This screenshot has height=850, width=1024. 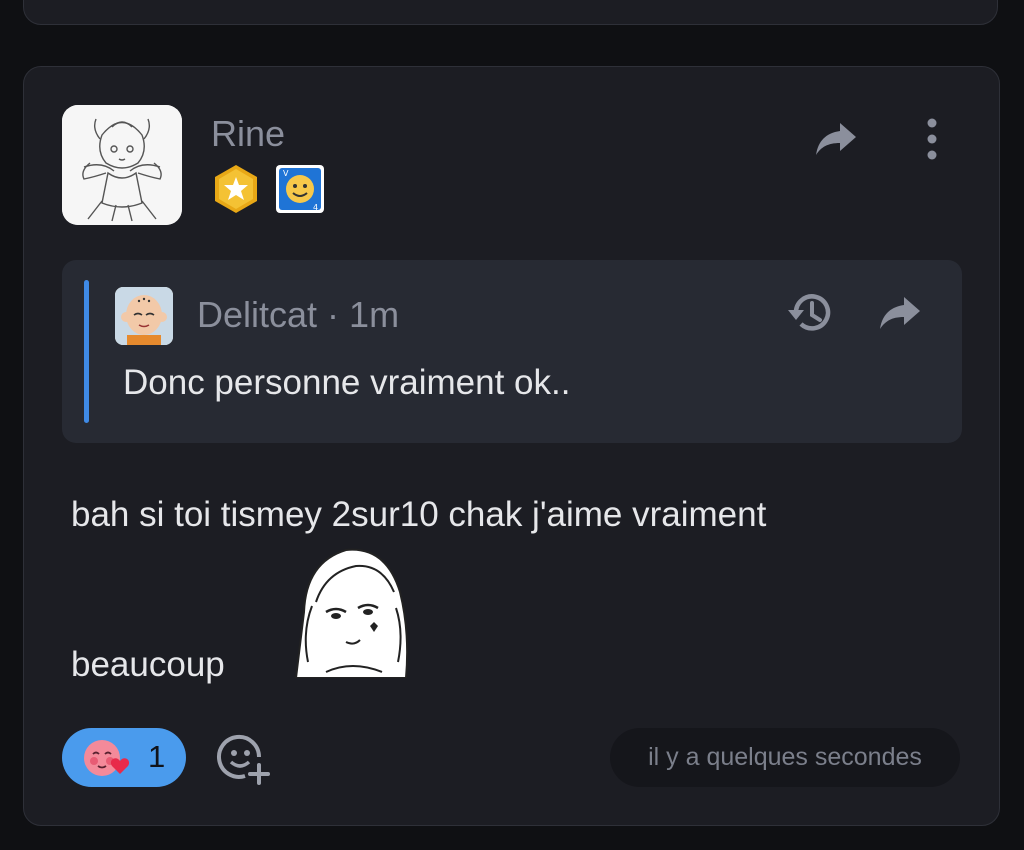 I want to click on add-reaction-button, so click(x=243, y=759).